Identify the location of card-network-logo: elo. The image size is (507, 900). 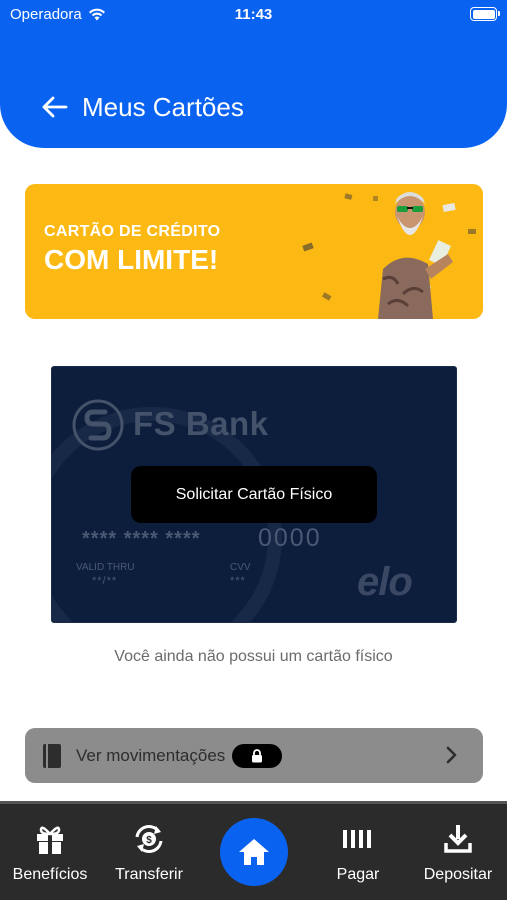
(385, 582).